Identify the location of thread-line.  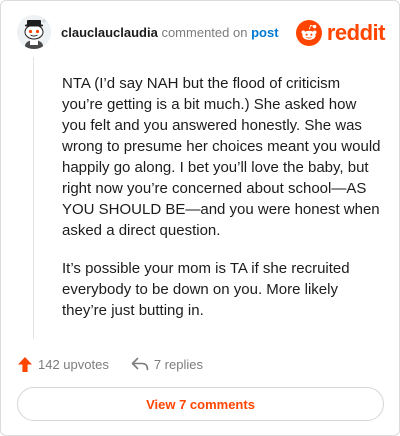
(33, 198).